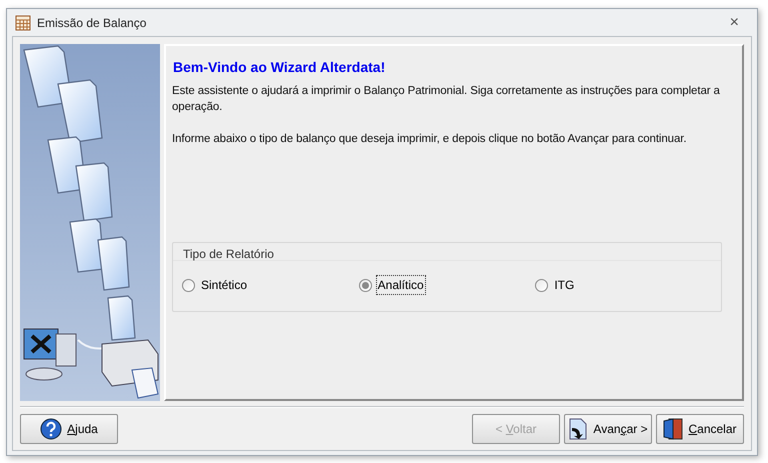  What do you see at coordinates (578, 429) in the screenshot?
I see `page-arrow-icon` at bounding box center [578, 429].